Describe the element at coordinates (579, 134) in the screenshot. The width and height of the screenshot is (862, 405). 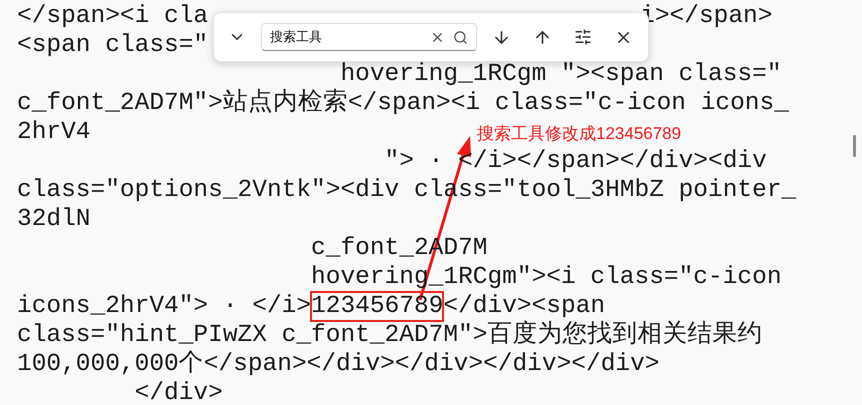
I see `annotation-text: 搜索工具修改成123456789` at that location.